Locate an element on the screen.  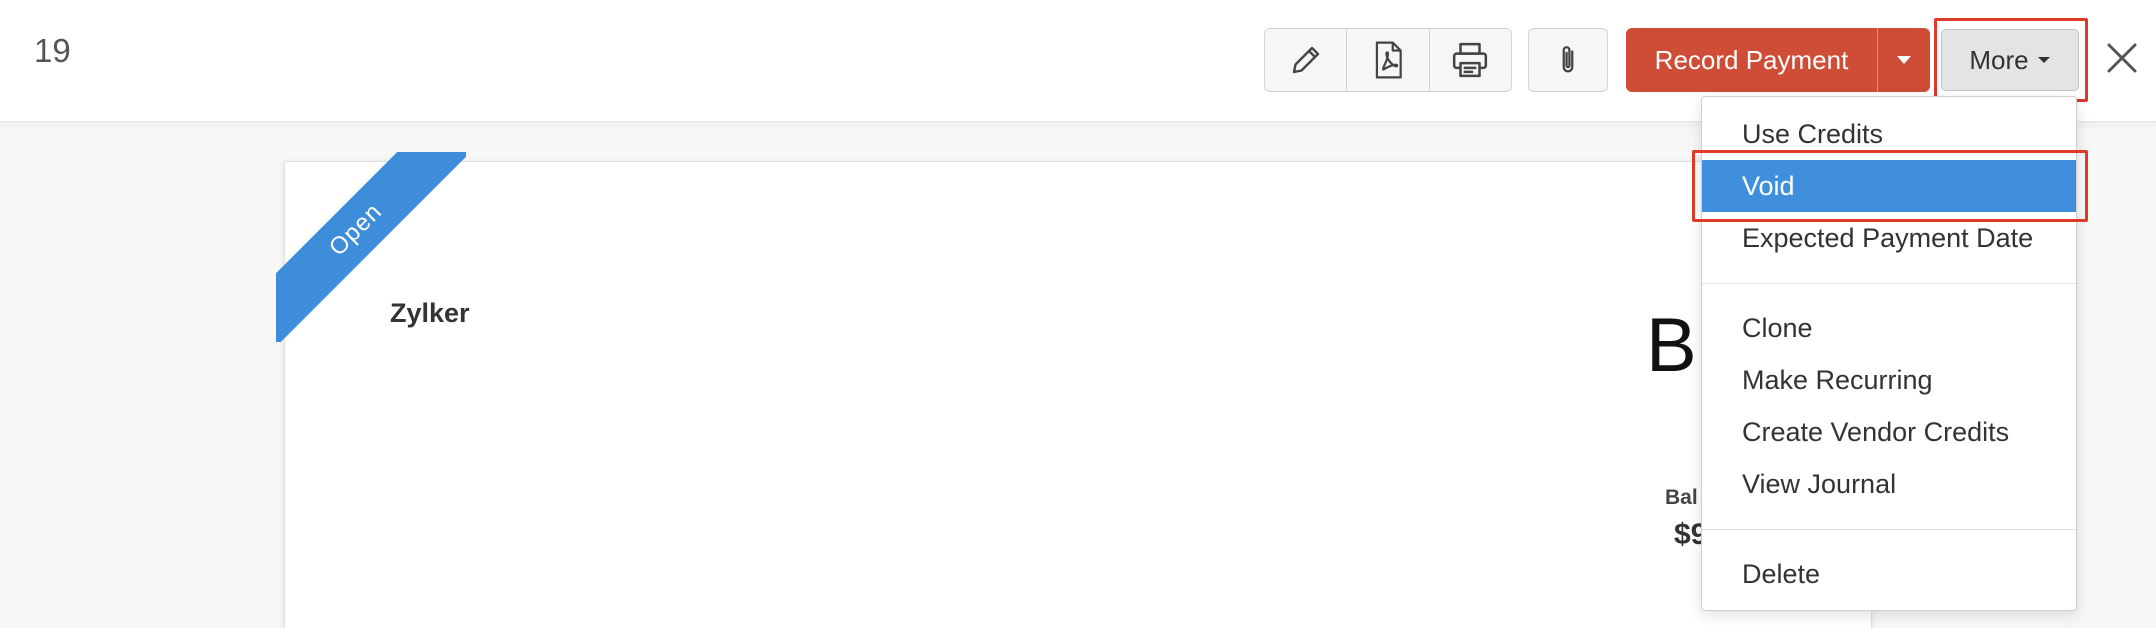
action-icon-group is located at coordinates (1388, 60).